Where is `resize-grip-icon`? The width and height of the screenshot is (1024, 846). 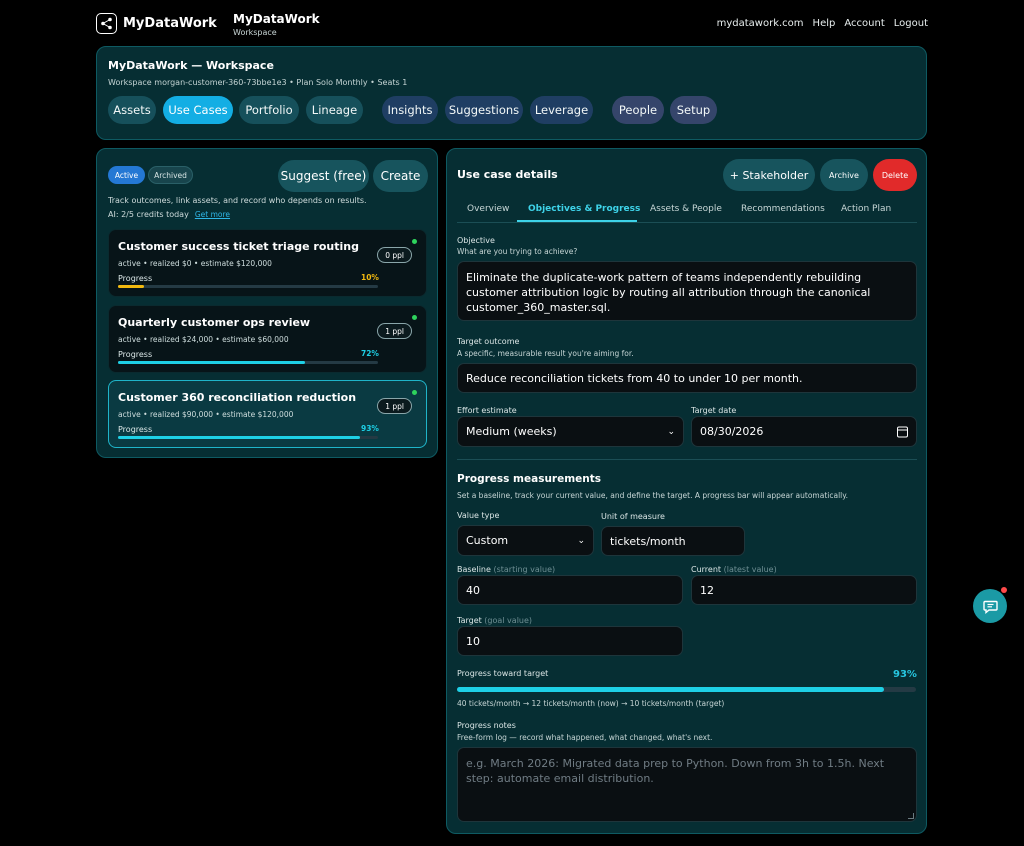 resize-grip-icon is located at coordinates (911, 816).